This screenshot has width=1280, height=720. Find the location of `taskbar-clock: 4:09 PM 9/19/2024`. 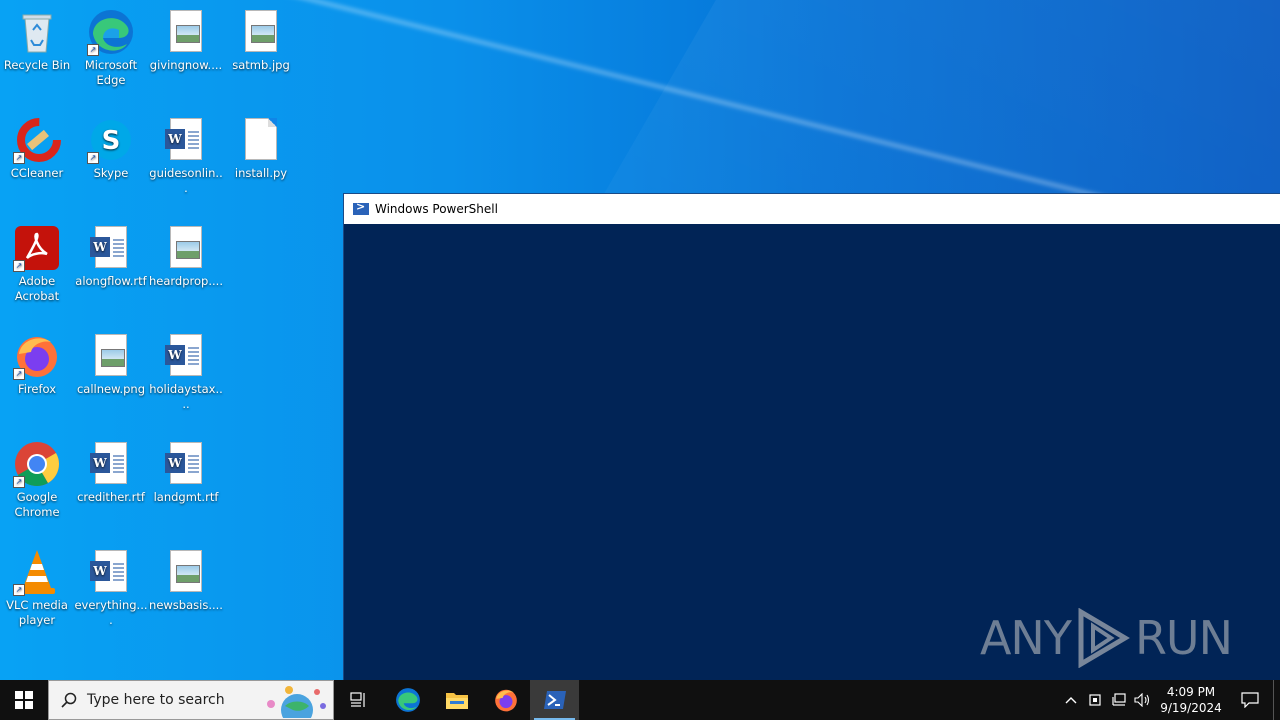

taskbar-clock: 4:09 PM 9/19/2024 is located at coordinates (1191, 700).